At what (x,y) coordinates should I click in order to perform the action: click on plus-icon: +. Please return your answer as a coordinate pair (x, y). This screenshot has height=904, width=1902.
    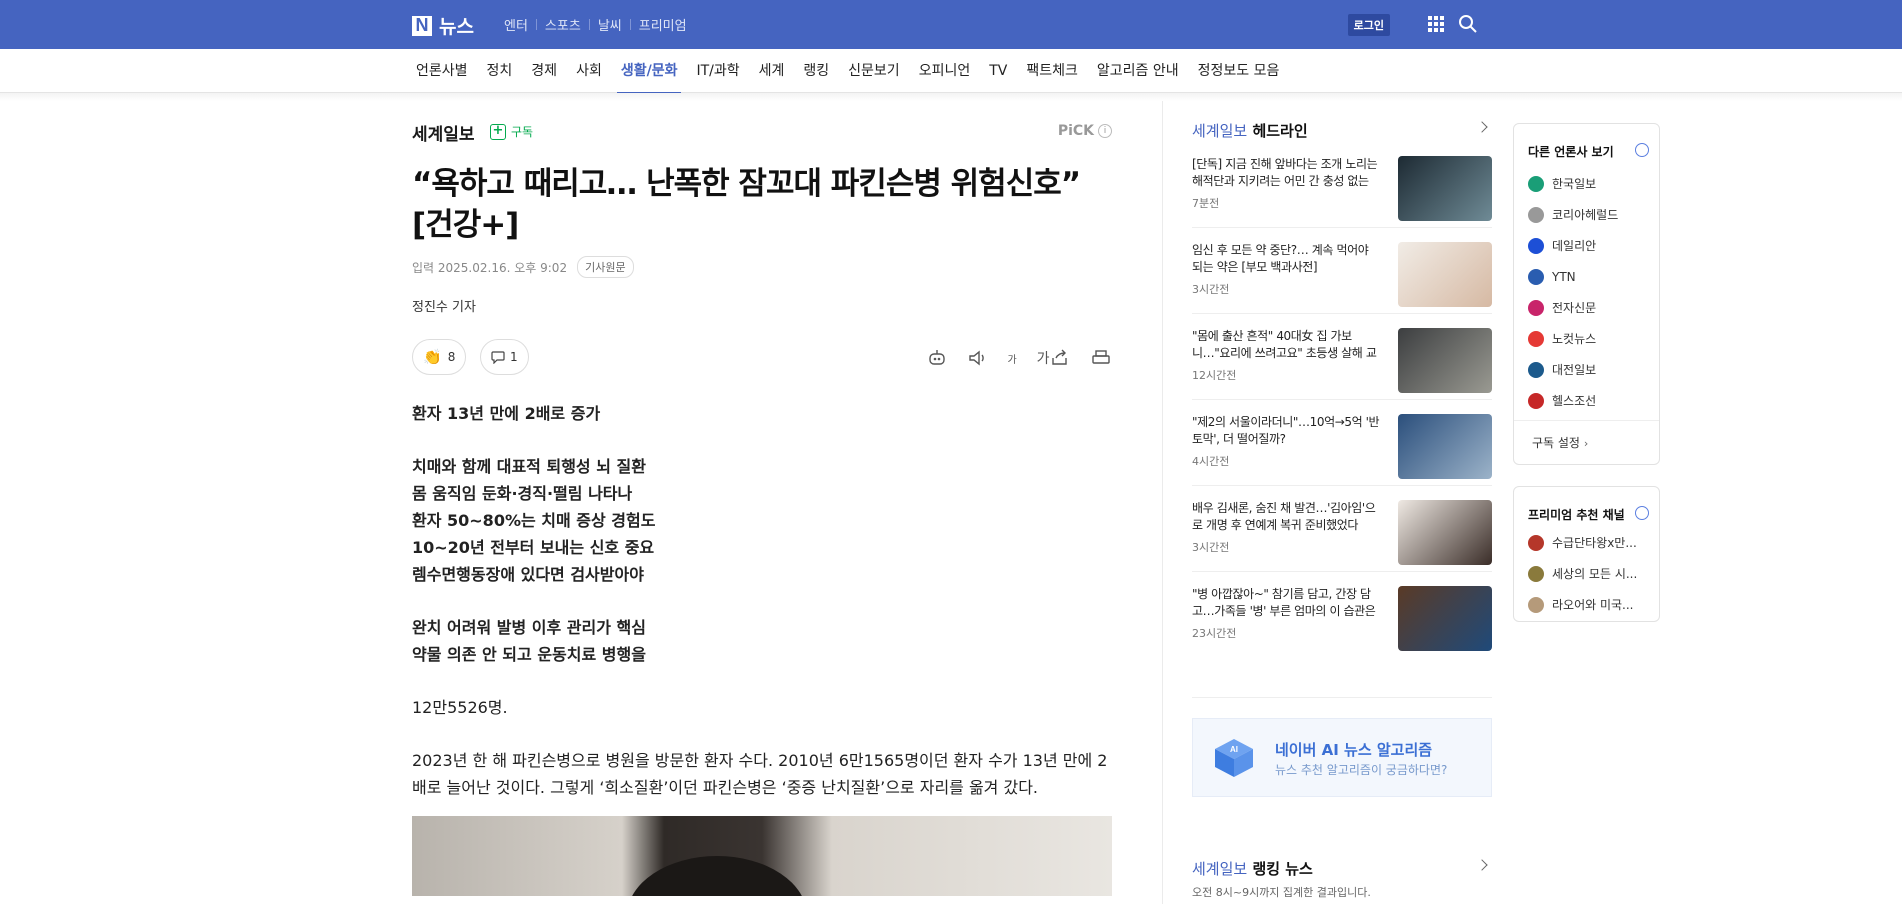
    Looking at the image, I should click on (498, 131).